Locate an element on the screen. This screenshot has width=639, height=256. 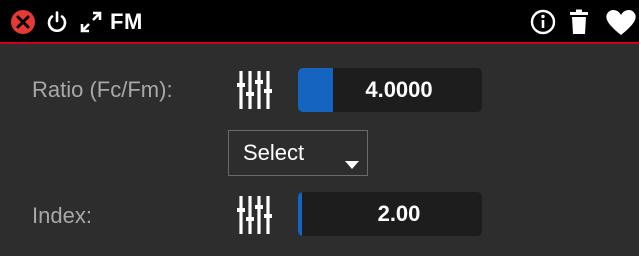
ratio-label: Ratio (Fc/Fm): is located at coordinates (102, 89).